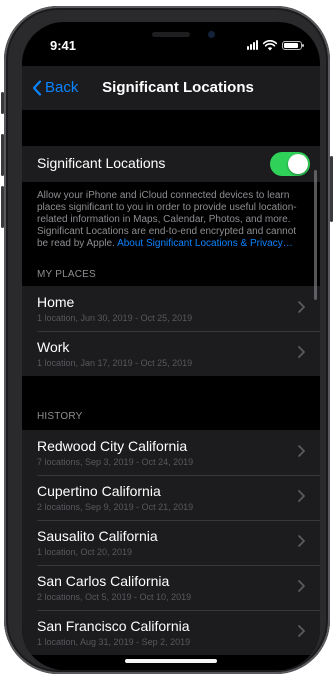 Image resolution: width=336 pixels, height=678 pixels. I want to click on row-title: Sausalito California, so click(97, 536).